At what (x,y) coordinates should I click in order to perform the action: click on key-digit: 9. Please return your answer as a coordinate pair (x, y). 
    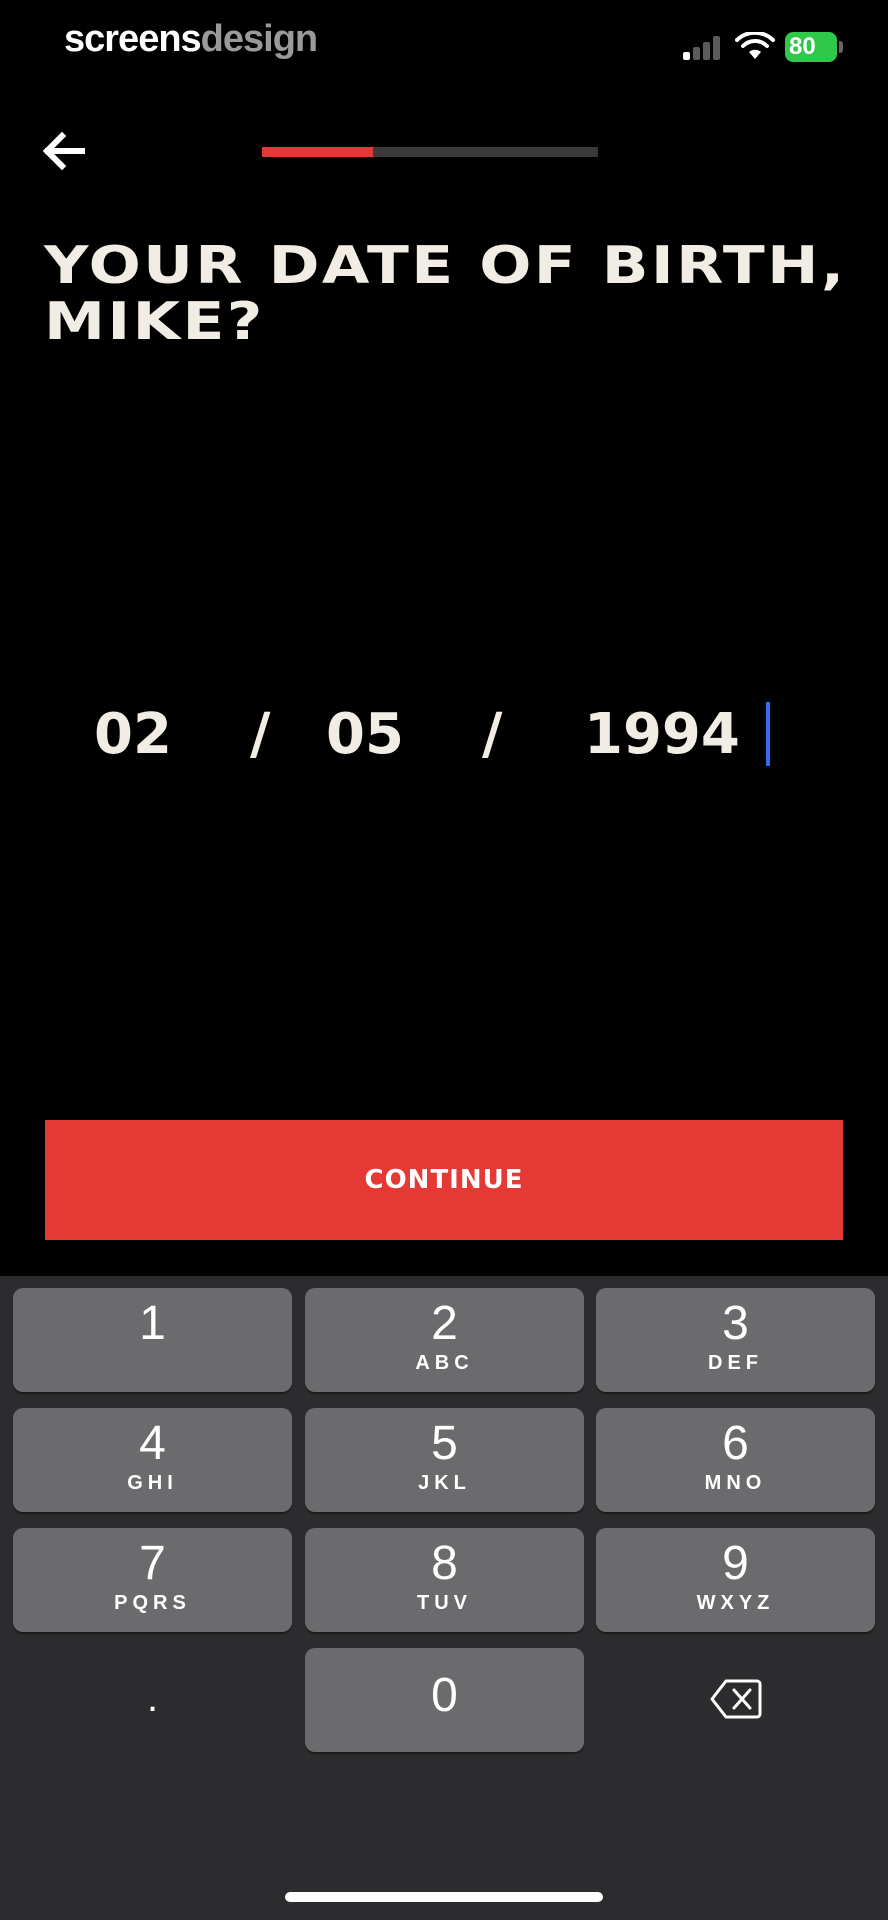
    Looking at the image, I should click on (735, 1563).